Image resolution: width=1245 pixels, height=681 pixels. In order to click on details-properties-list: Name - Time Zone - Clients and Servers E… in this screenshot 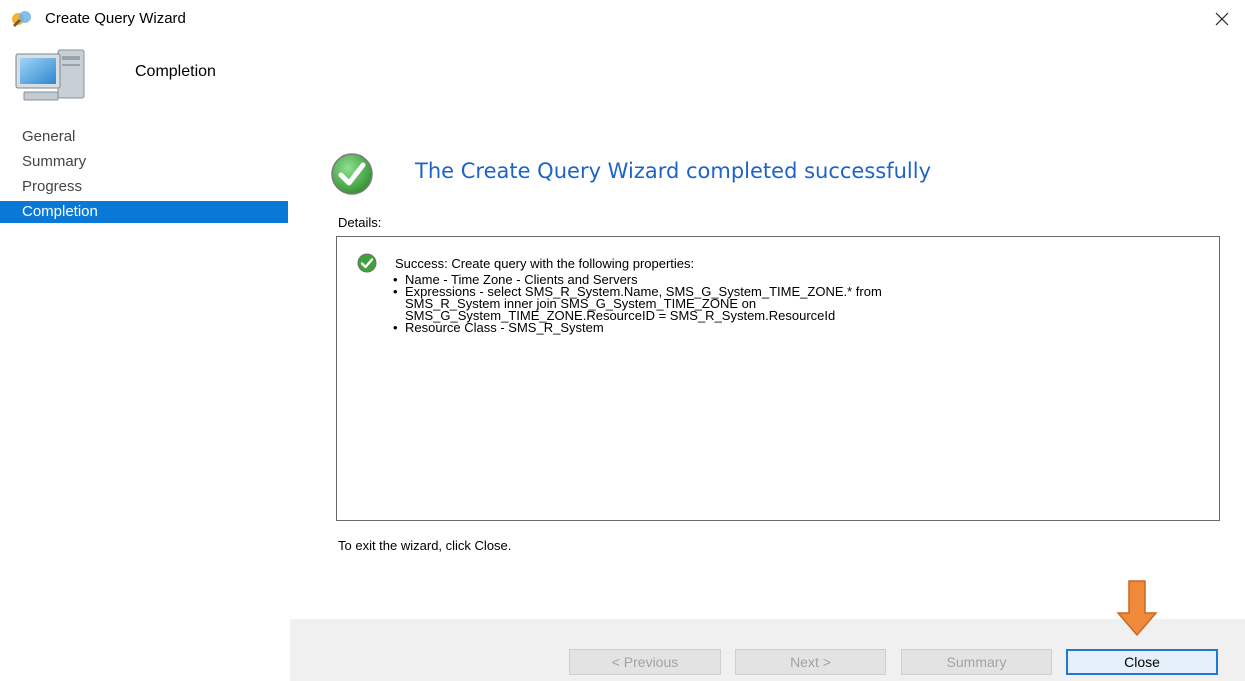, I will do `click(637, 303)`.